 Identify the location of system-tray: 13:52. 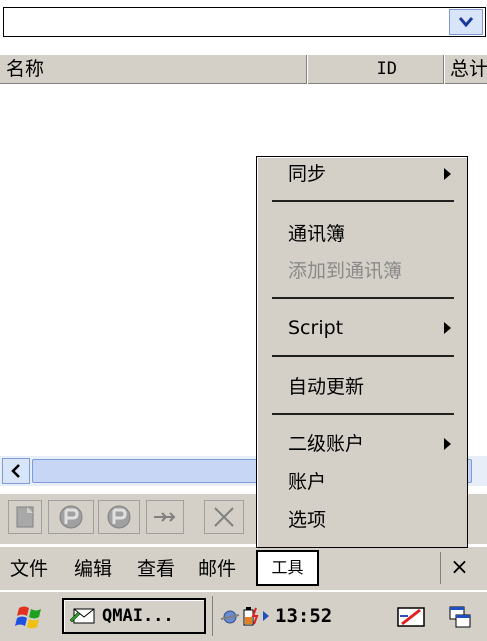
(299, 616).